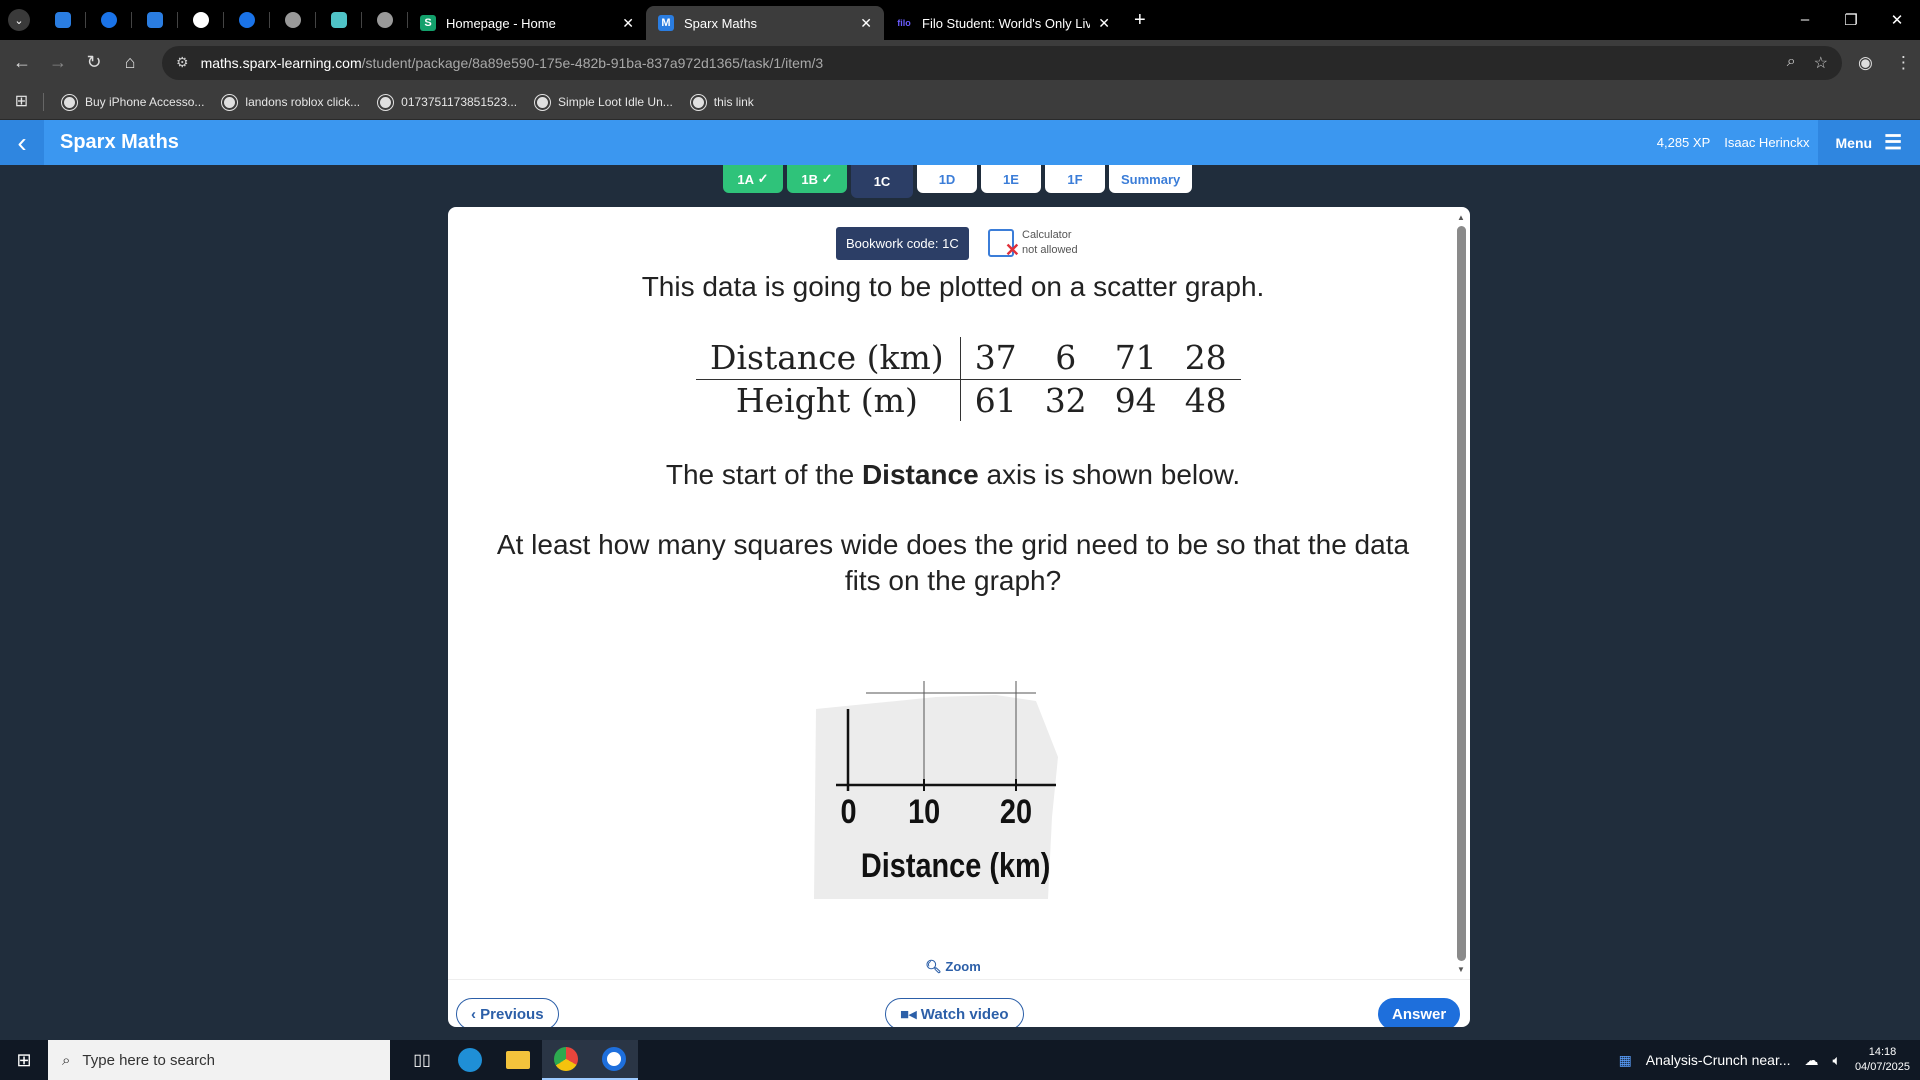 This screenshot has width=1920, height=1080. Describe the element at coordinates (22, 102) in the screenshot. I see `apps-grid-icon: ⊞` at that location.